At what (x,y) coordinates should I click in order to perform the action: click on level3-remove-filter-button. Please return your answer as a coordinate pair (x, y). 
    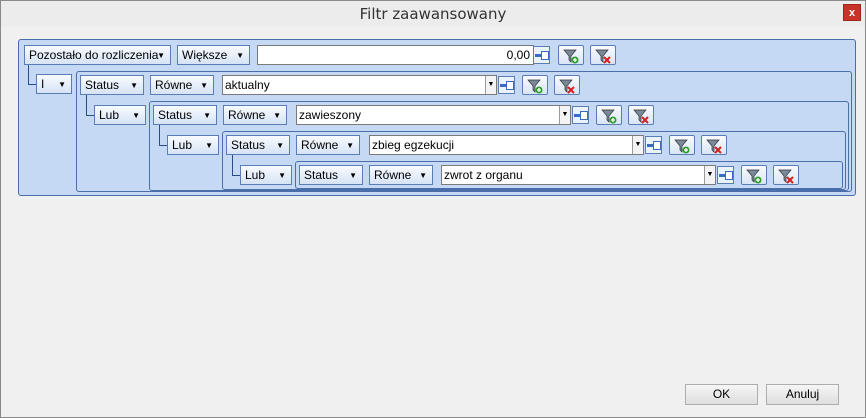
    Looking at the image, I should click on (714, 145).